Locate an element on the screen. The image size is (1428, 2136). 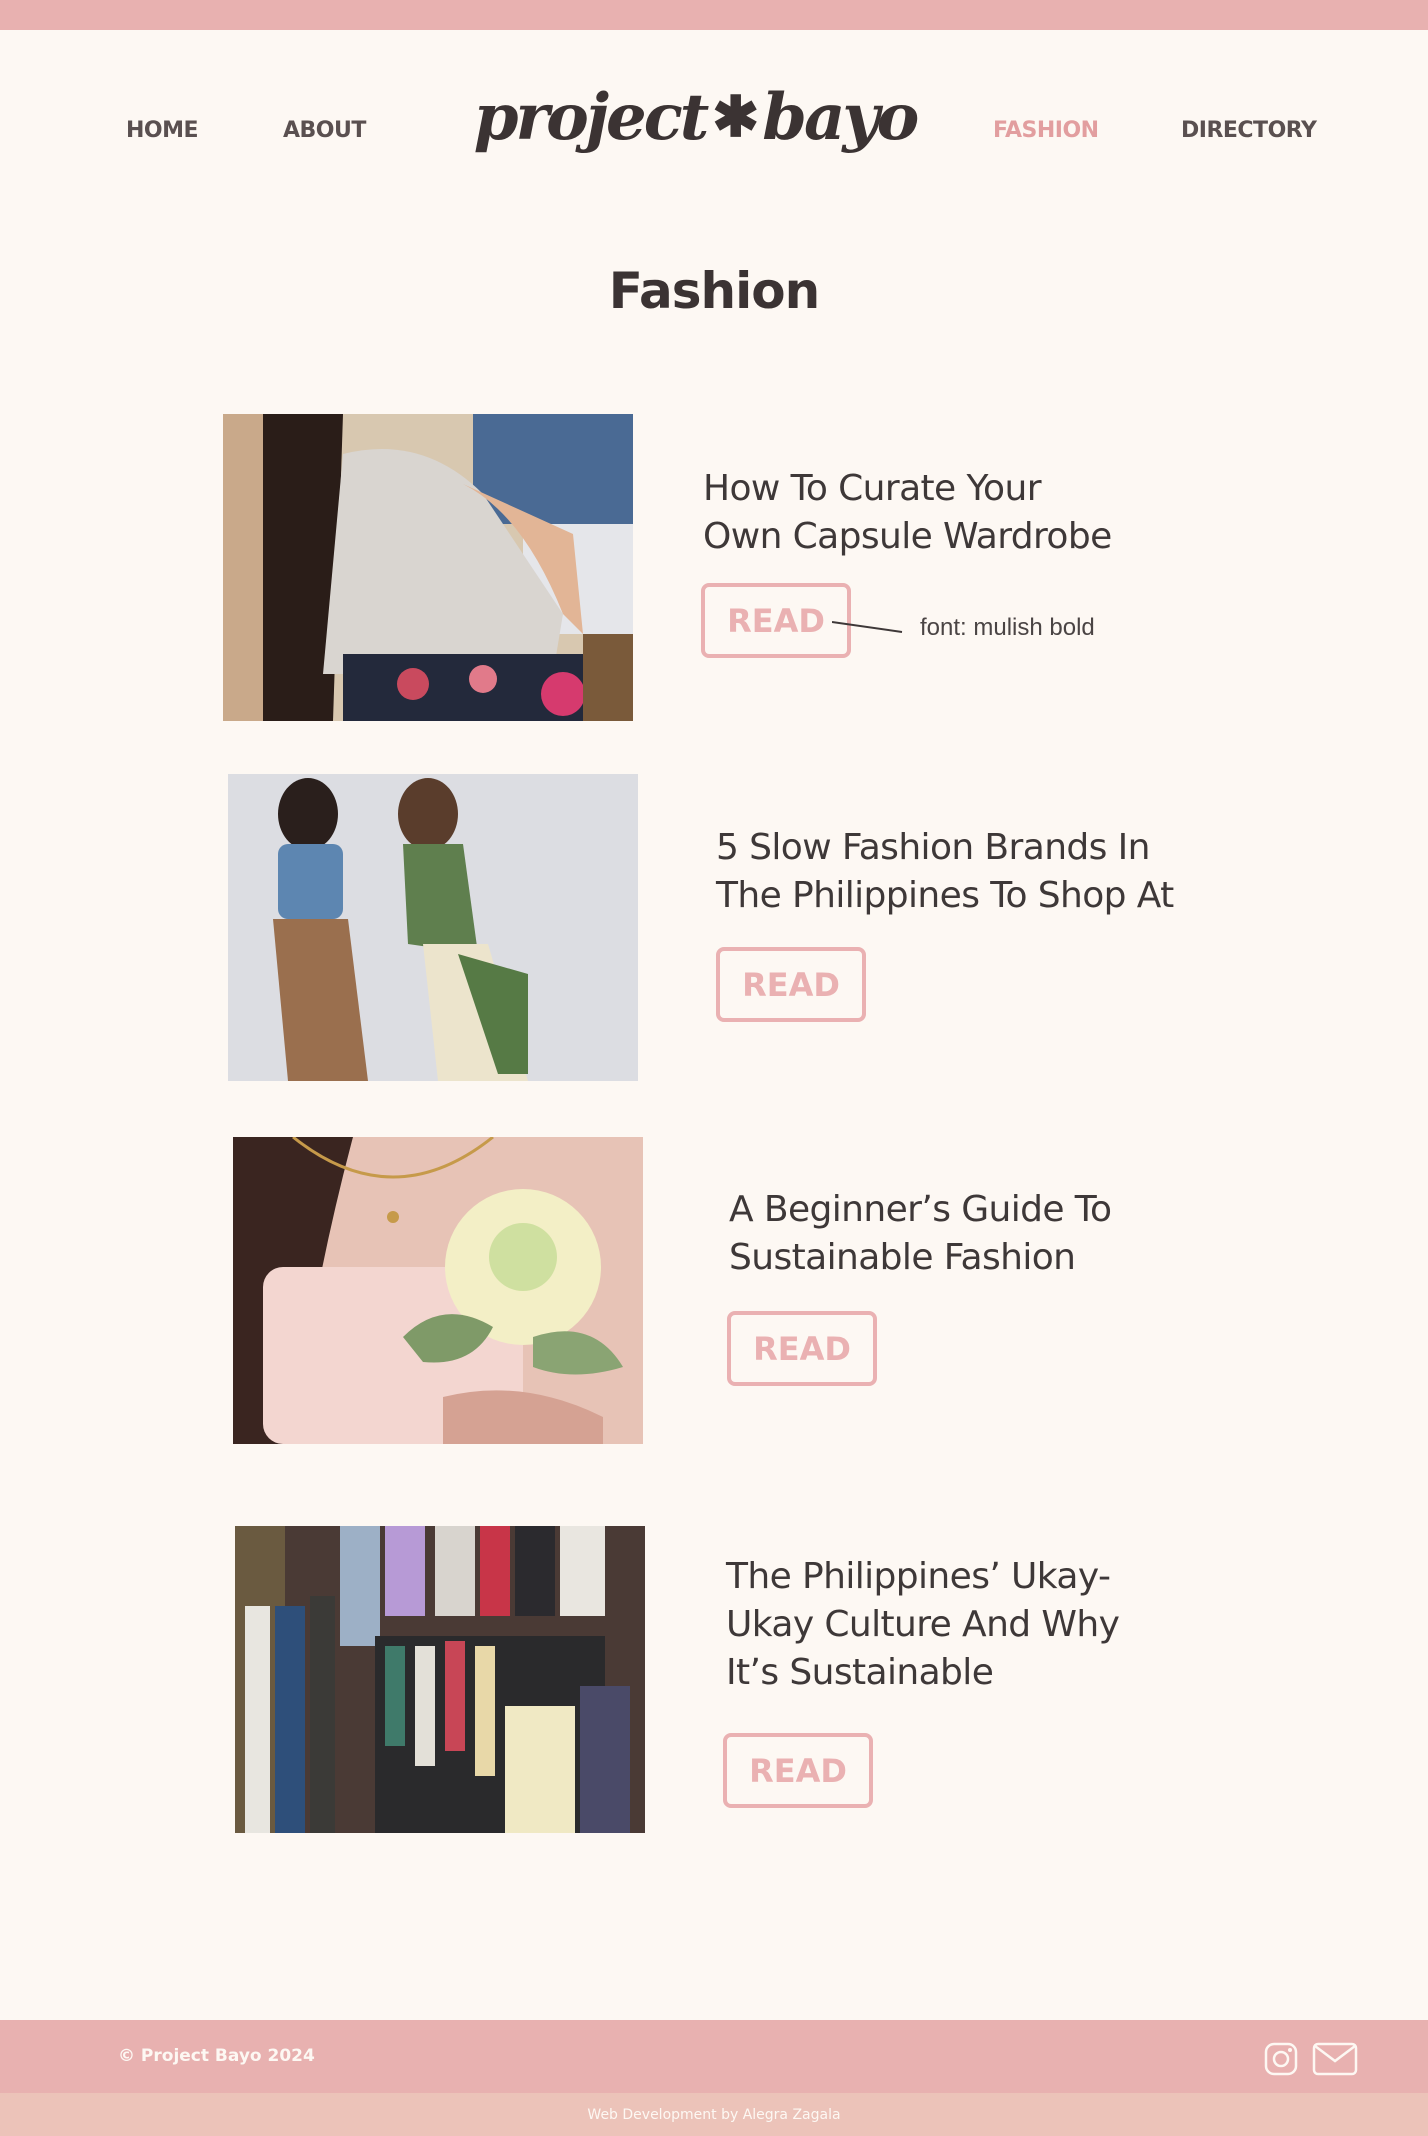
nav-home-link: HOME is located at coordinates (162, 130).